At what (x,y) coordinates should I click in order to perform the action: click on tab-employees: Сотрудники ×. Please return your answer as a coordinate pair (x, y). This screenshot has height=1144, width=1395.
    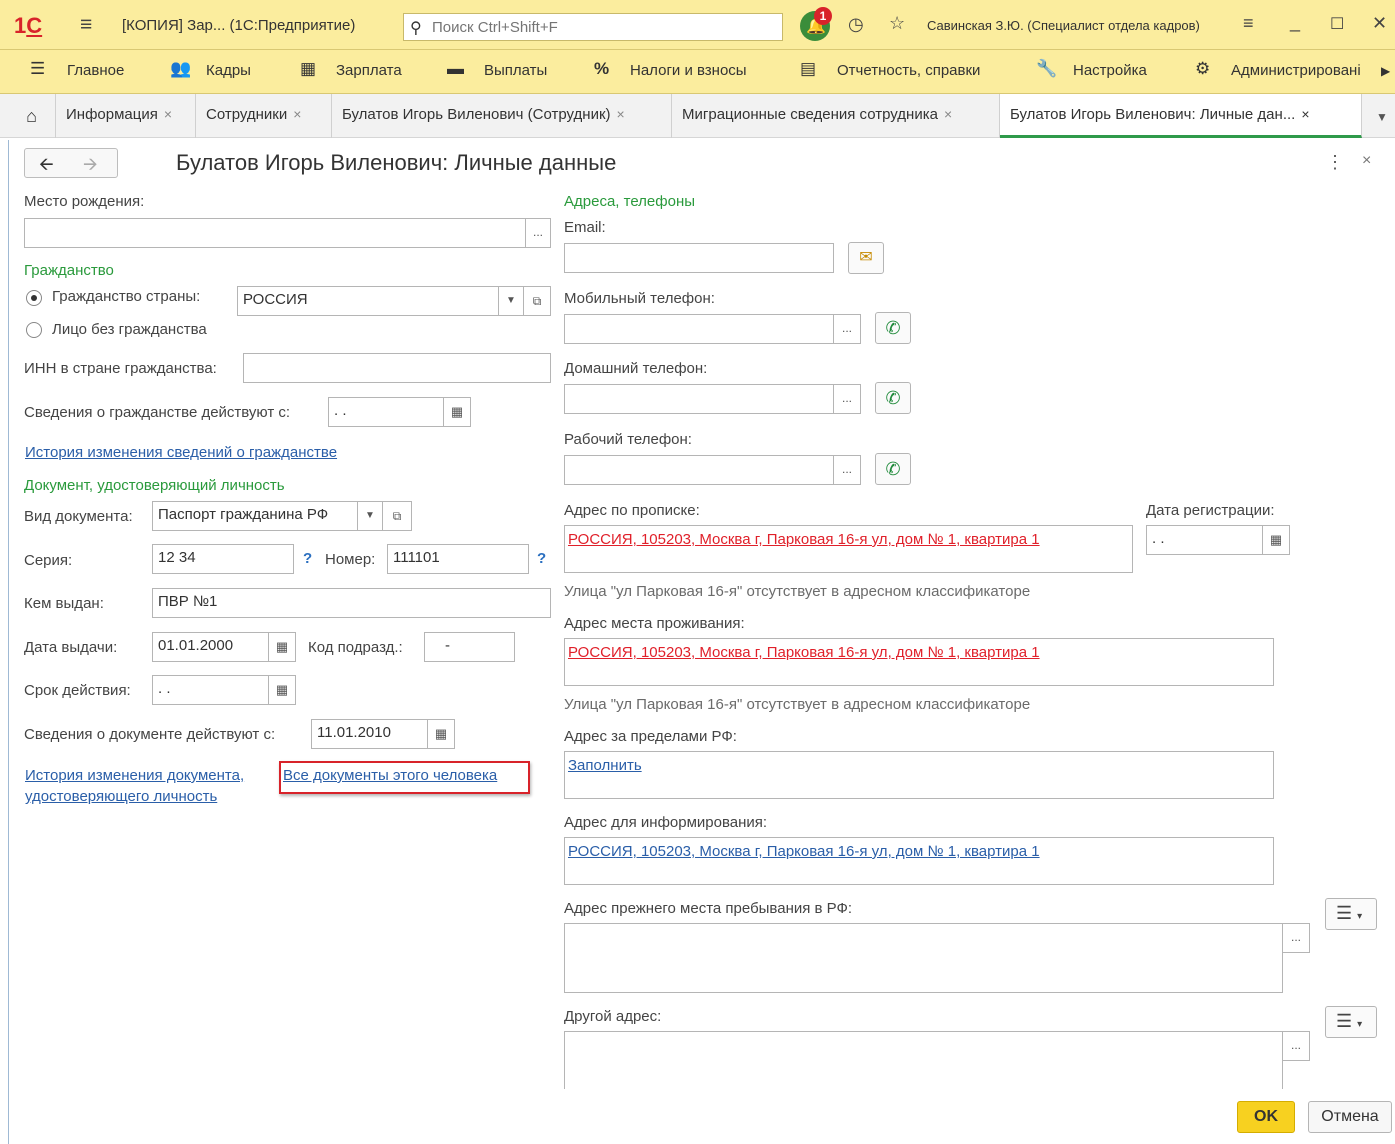
    Looking at the image, I should click on (264, 116).